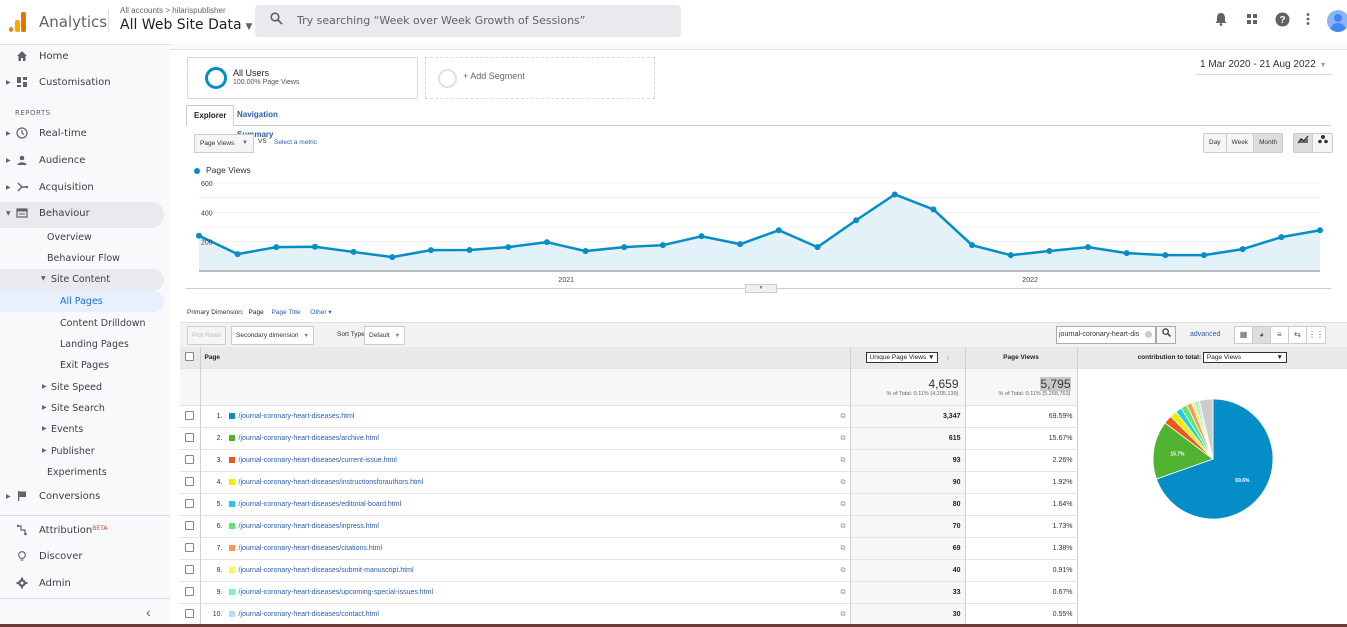  Describe the element at coordinates (1303, 143) in the screenshot. I see `line-chart-icon` at that location.